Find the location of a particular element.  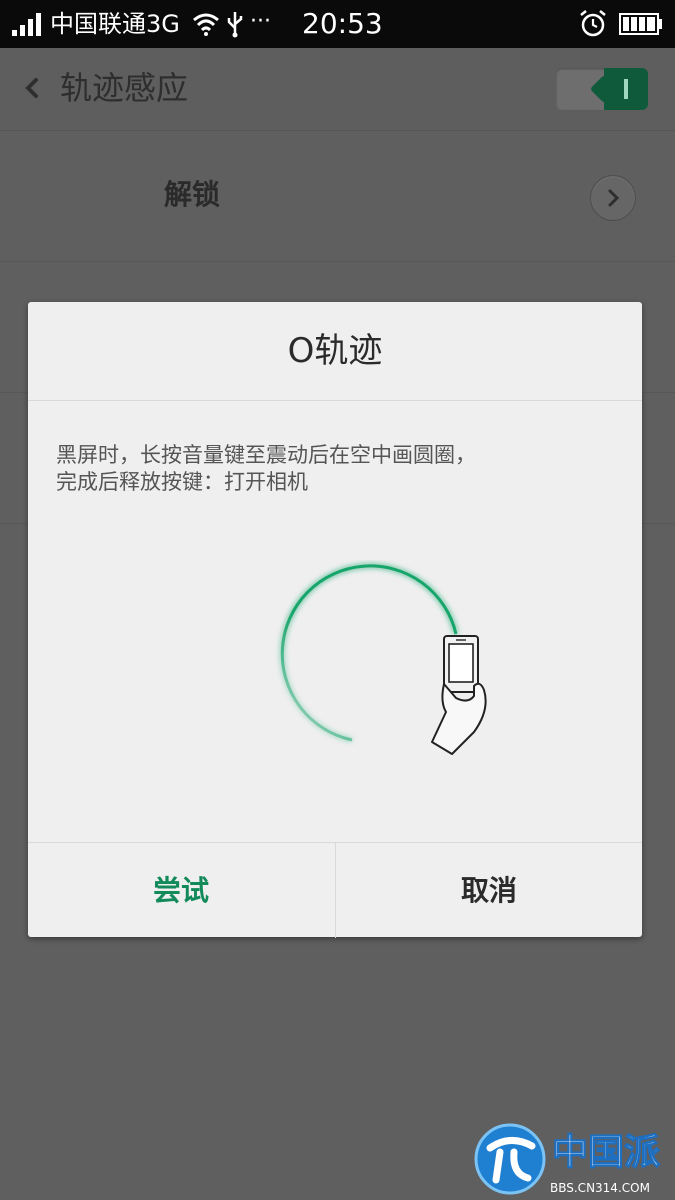

signal-icon is located at coordinates (26, 24).